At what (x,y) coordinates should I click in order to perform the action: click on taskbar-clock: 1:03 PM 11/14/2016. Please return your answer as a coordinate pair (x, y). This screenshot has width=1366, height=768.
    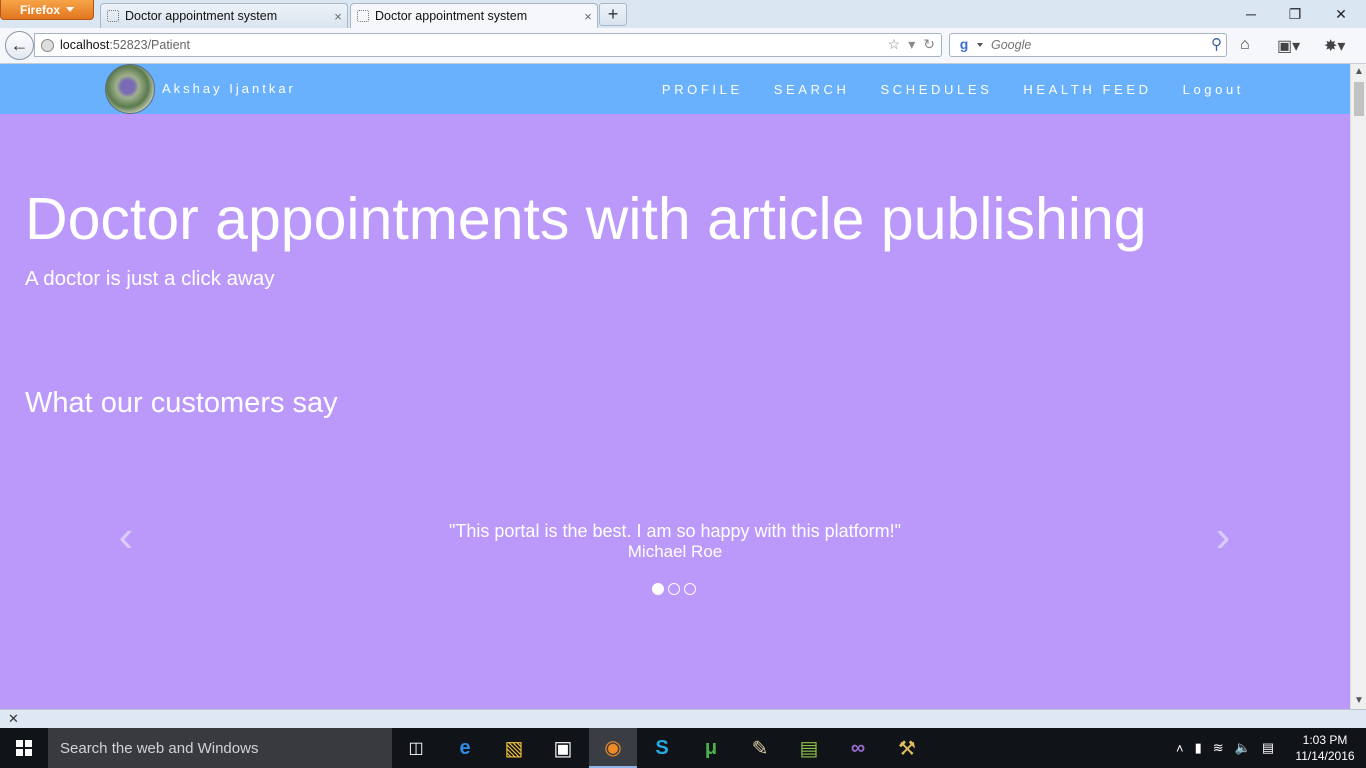
    Looking at the image, I should click on (1325, 748).